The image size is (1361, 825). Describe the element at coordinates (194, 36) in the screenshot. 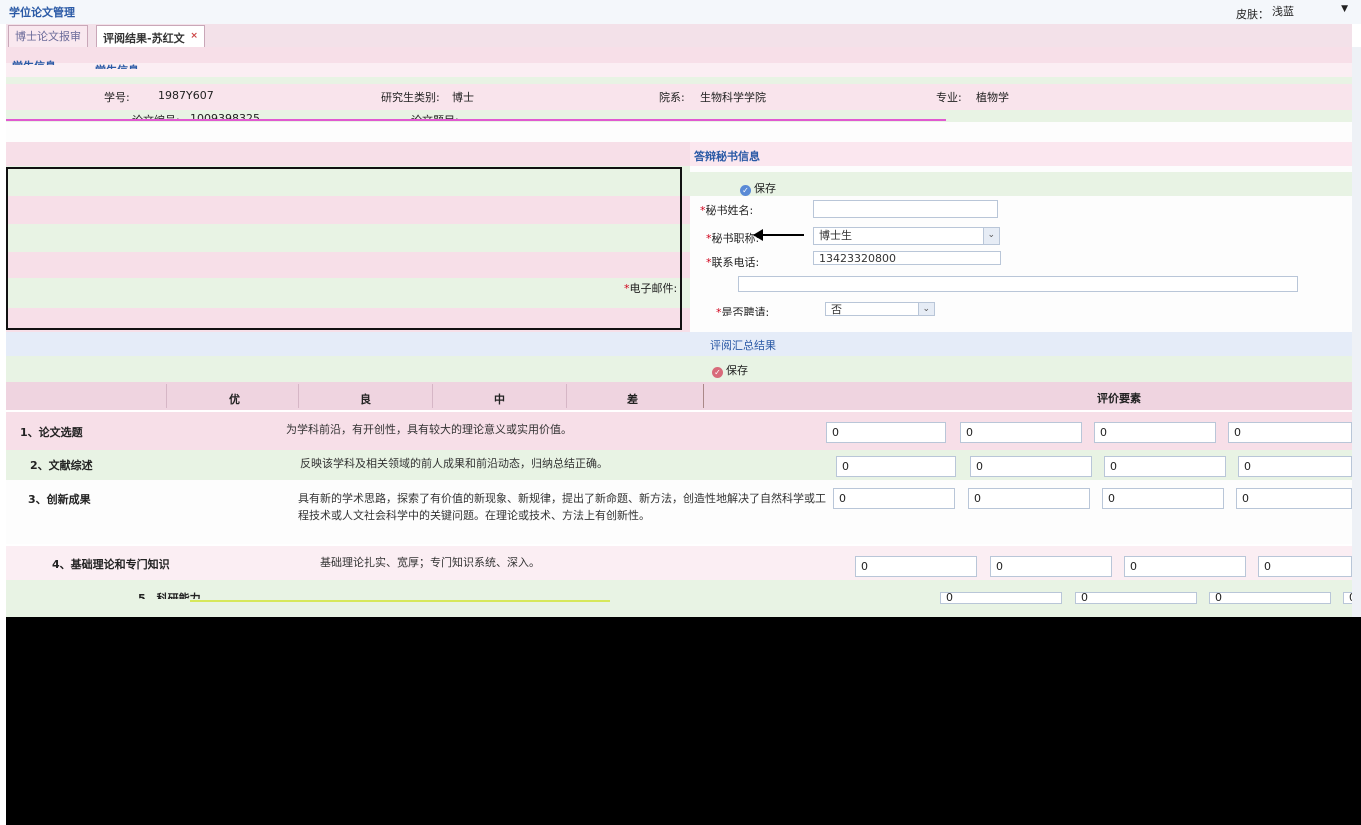

I see `close-icon: ×` at that location.